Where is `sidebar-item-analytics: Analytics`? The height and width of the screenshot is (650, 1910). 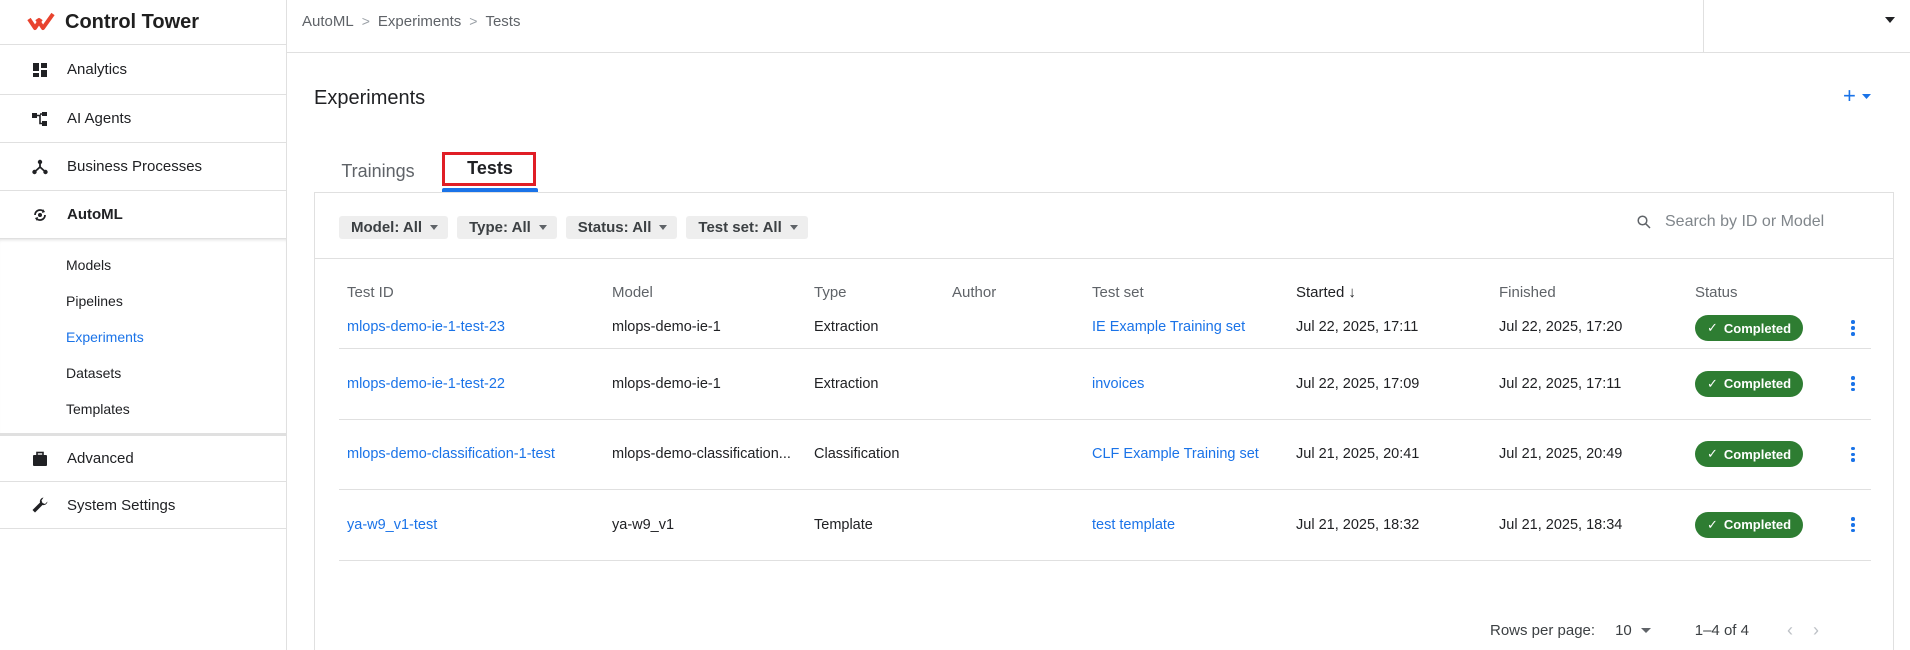 sidebar-item-analytics: Analytics is located at coordinates (143, 69).